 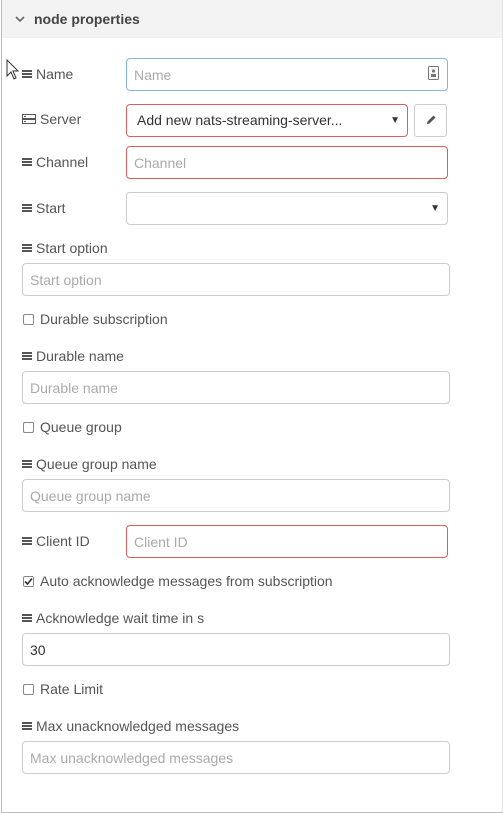 I want to click on server-select: Add new nats-streaming-server... ▼, so click(x=267, y=120).